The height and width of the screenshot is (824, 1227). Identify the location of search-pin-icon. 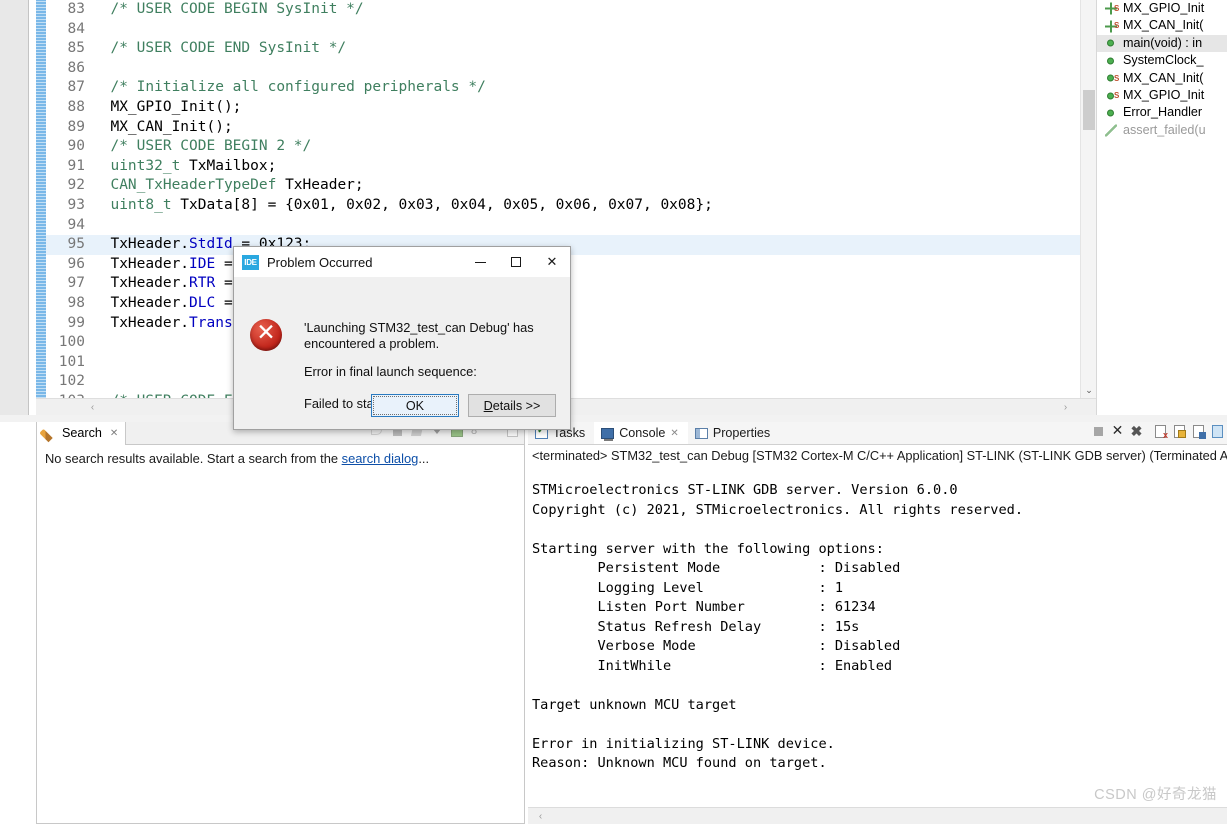
(48, 434).